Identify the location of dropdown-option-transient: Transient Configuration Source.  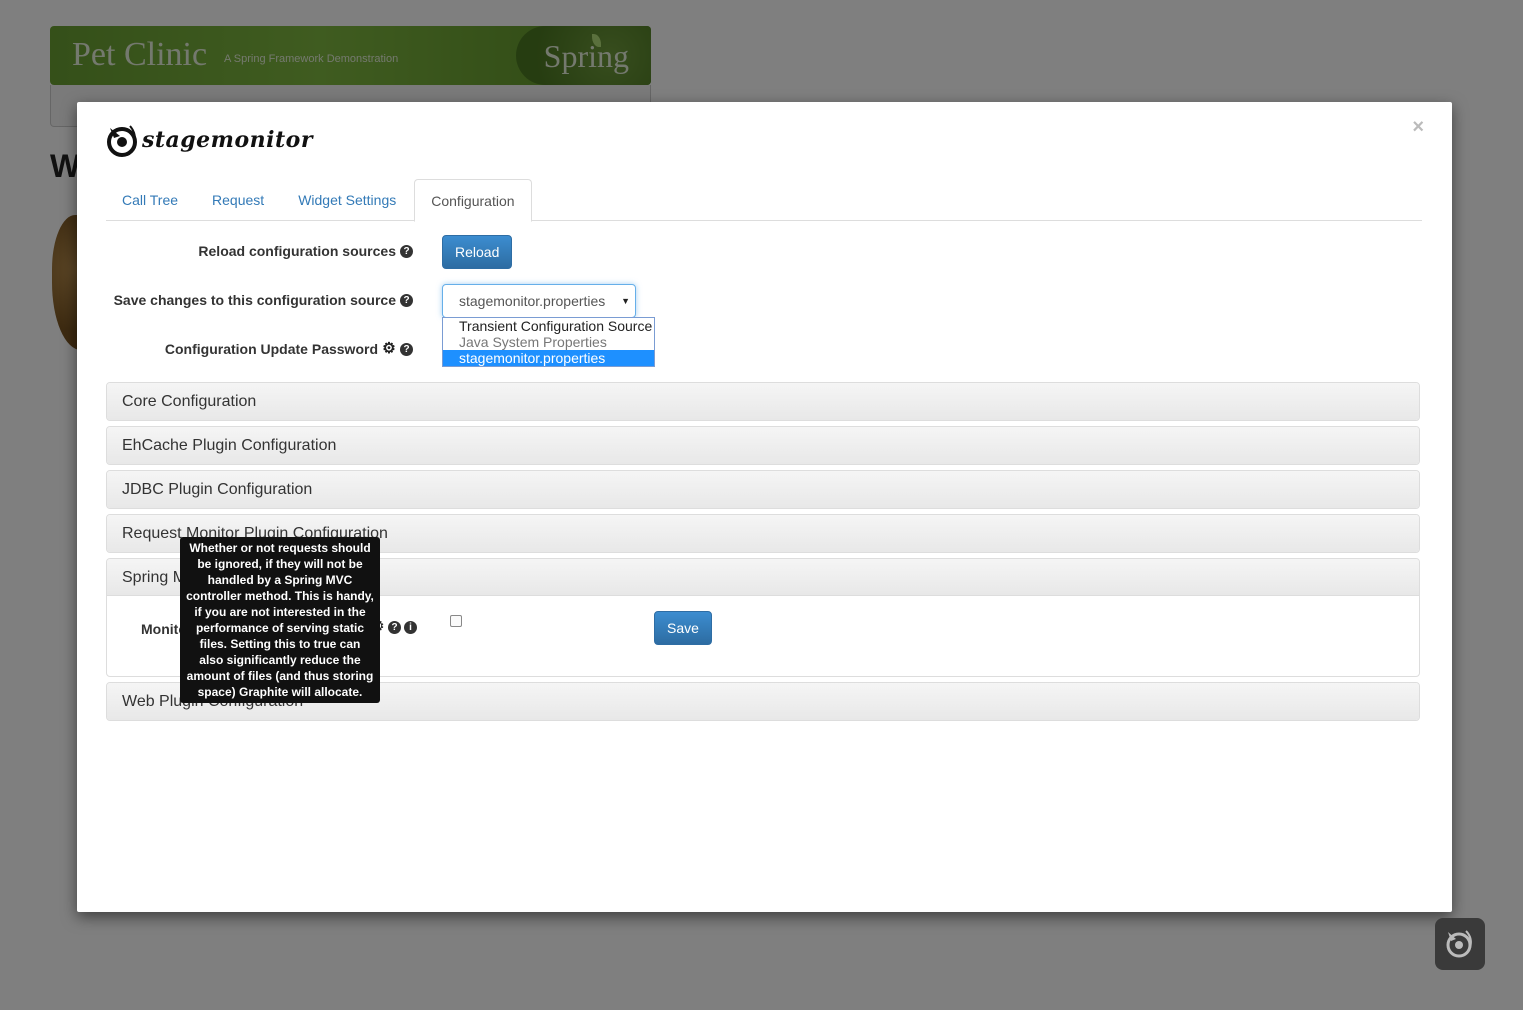
(548, 326).